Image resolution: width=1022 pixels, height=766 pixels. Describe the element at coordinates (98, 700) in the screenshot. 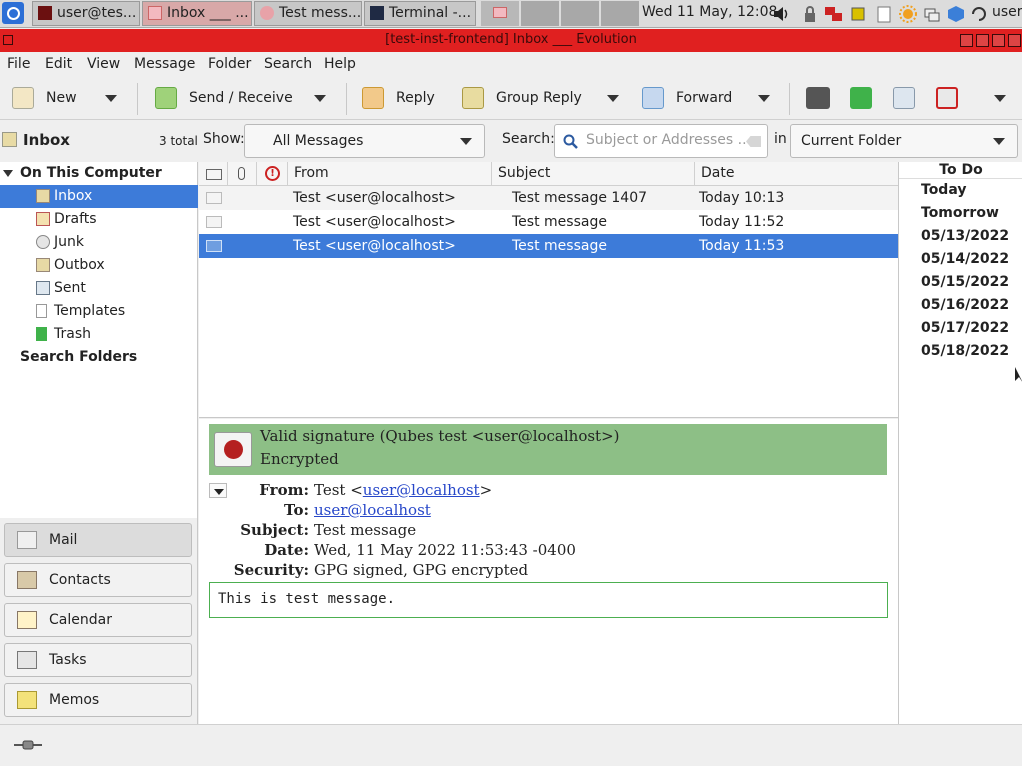

I see `switcher-memos-button: Memos` at that location.